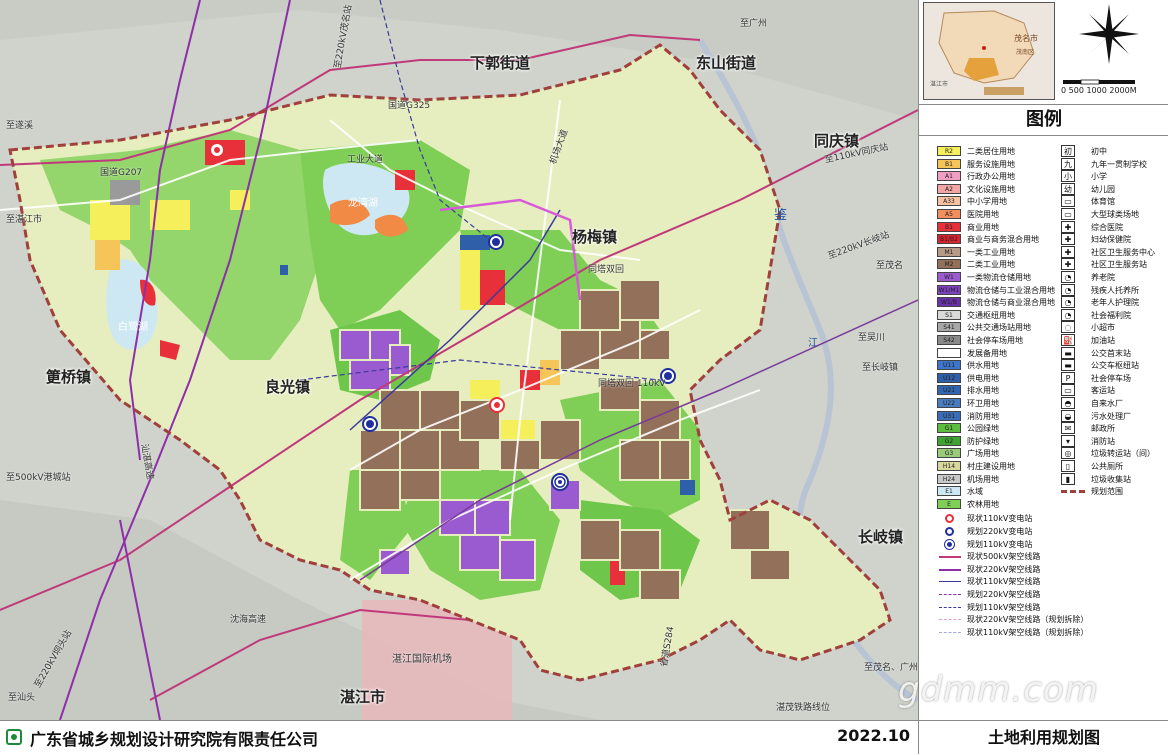  Describe the element at coordinates (983, 378) in the screenshot. I see `legend-label: 供电用地` at that location.